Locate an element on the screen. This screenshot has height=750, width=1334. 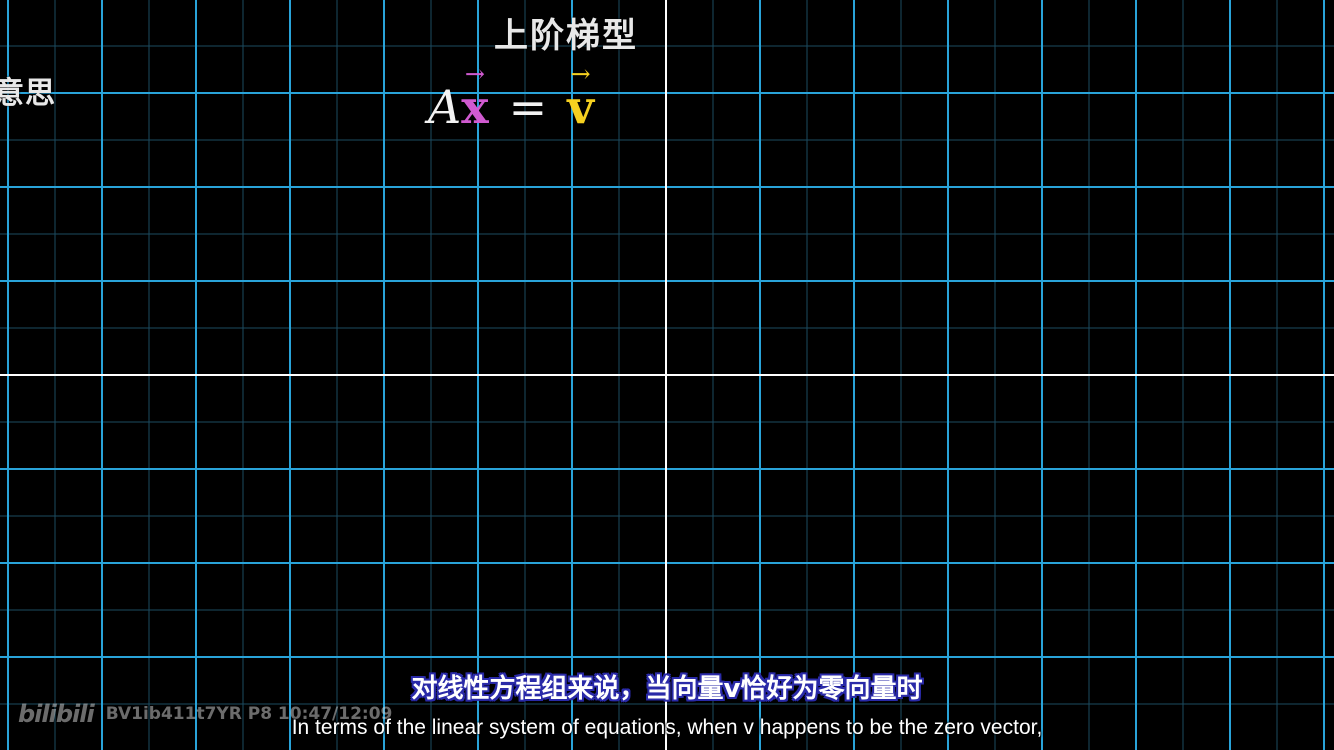
vector-v-letter: v is located at coordinates (580, 107).